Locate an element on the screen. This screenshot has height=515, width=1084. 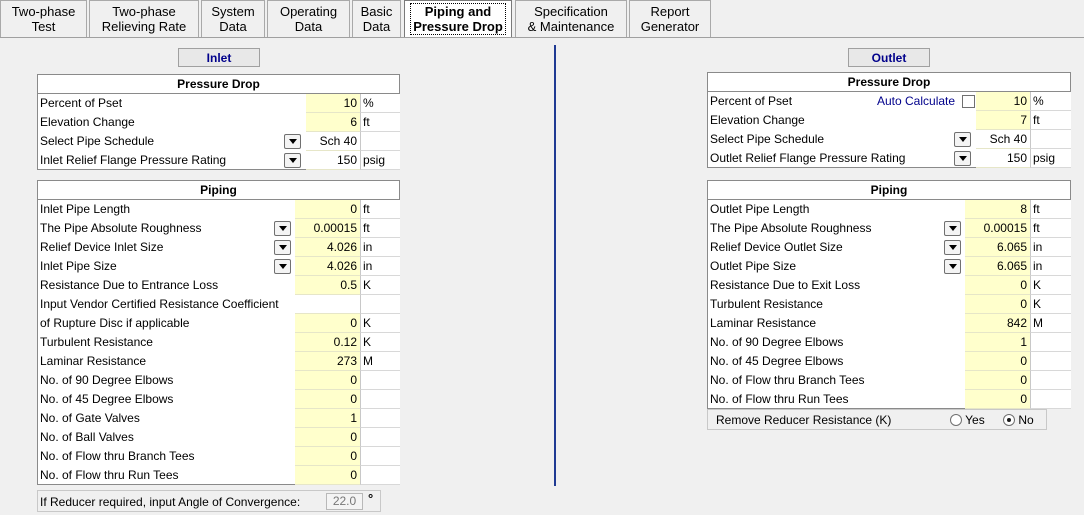
radio-yes is located at coordinates (956, 420).